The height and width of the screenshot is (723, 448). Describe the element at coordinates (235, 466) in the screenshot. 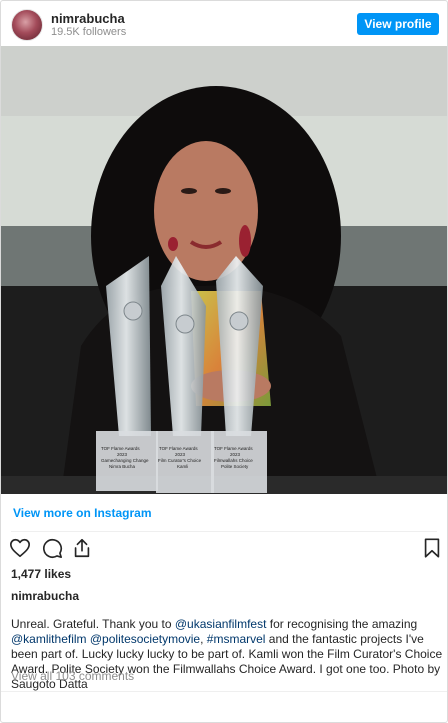

I see `trophy-3-line4: Polite Society` at that location.